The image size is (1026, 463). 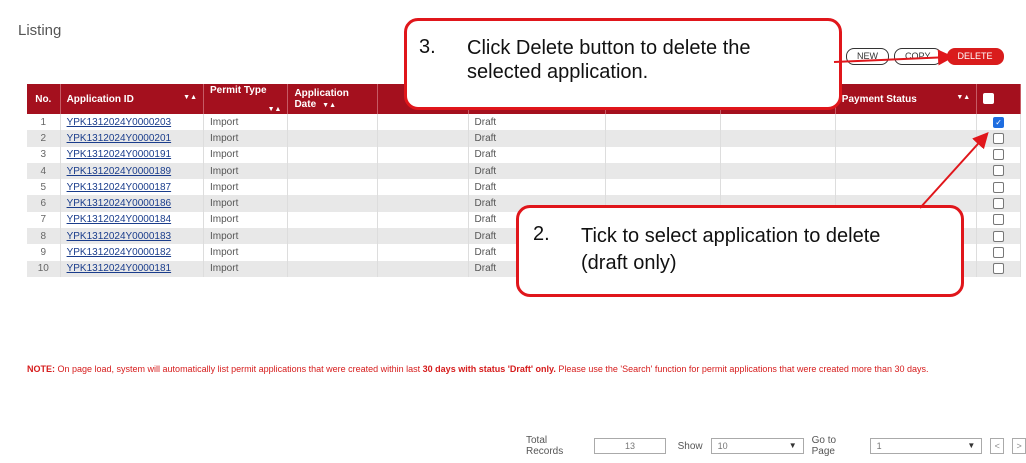 I want to click on application-id-cell: YPK1312024Y0000203, so click(x=132, y=122).